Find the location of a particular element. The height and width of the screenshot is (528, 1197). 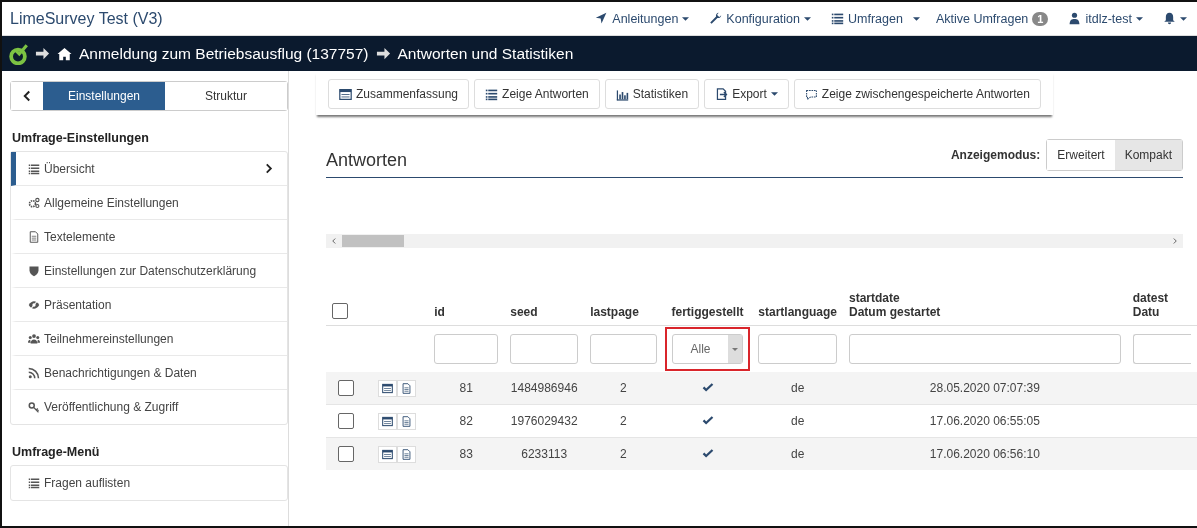

table-cell: 81 is located at coordinates (466, 388).